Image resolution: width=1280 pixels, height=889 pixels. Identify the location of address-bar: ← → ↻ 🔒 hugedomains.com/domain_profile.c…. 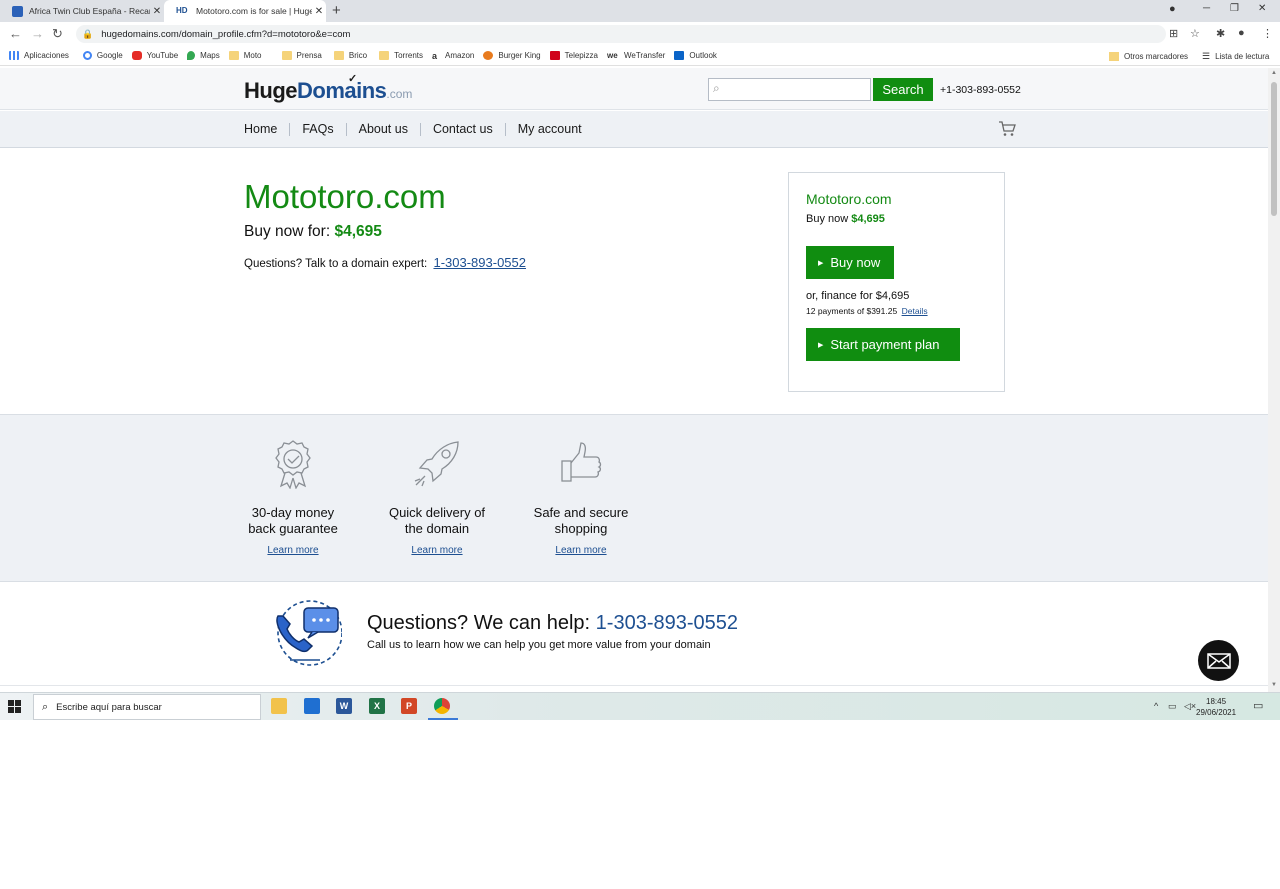
(640, 34).